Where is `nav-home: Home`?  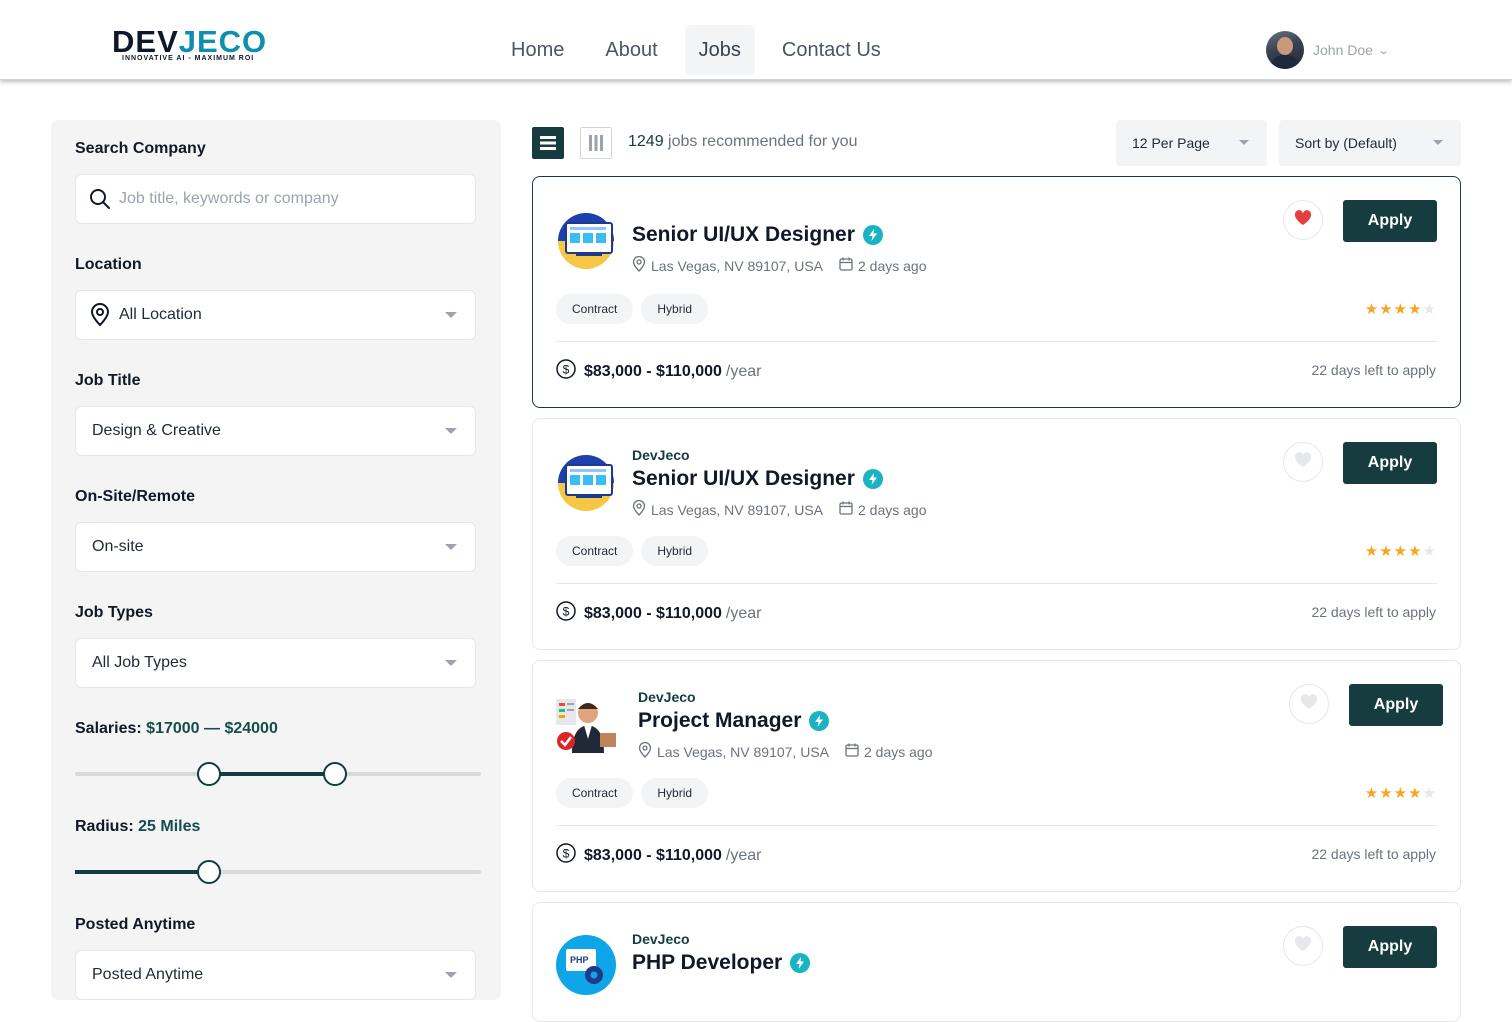
nav-home: Home is located at coordinates (537, 50).